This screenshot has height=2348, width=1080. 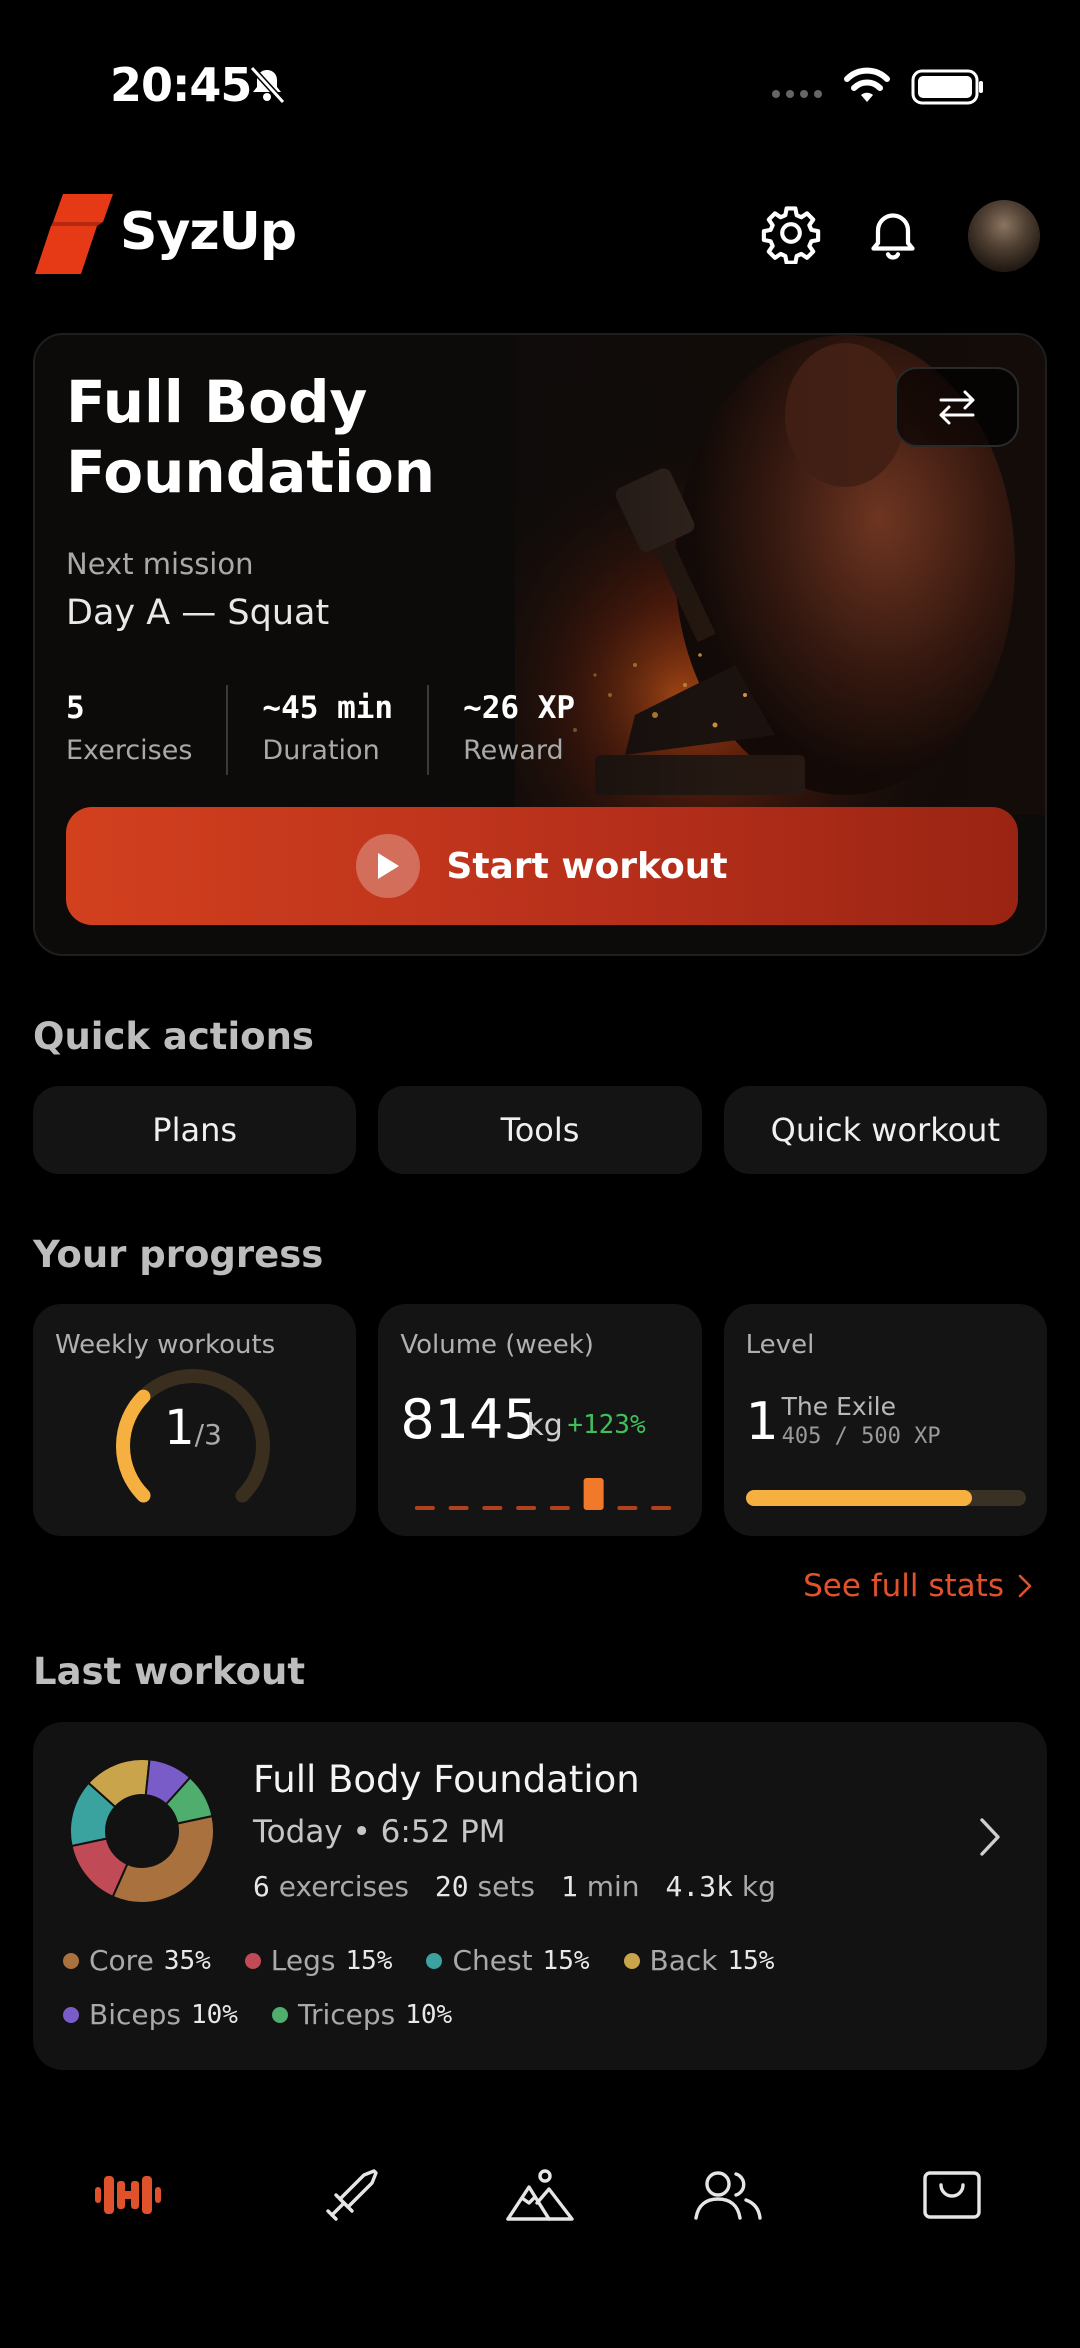 I want to click on next-mission-name: Day A — Squat, so click(x=198, y=613).